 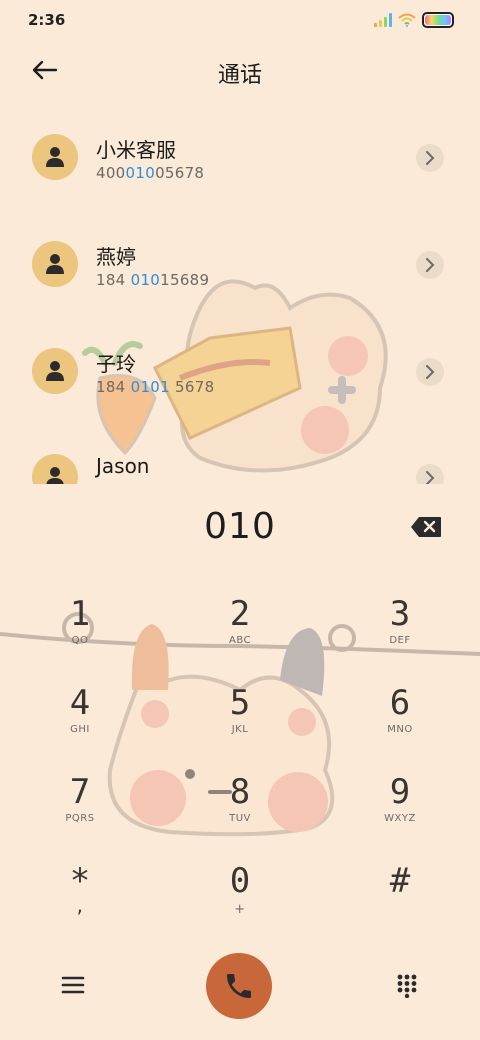 I want to click on menu-icon, so click(x=73, y=985).